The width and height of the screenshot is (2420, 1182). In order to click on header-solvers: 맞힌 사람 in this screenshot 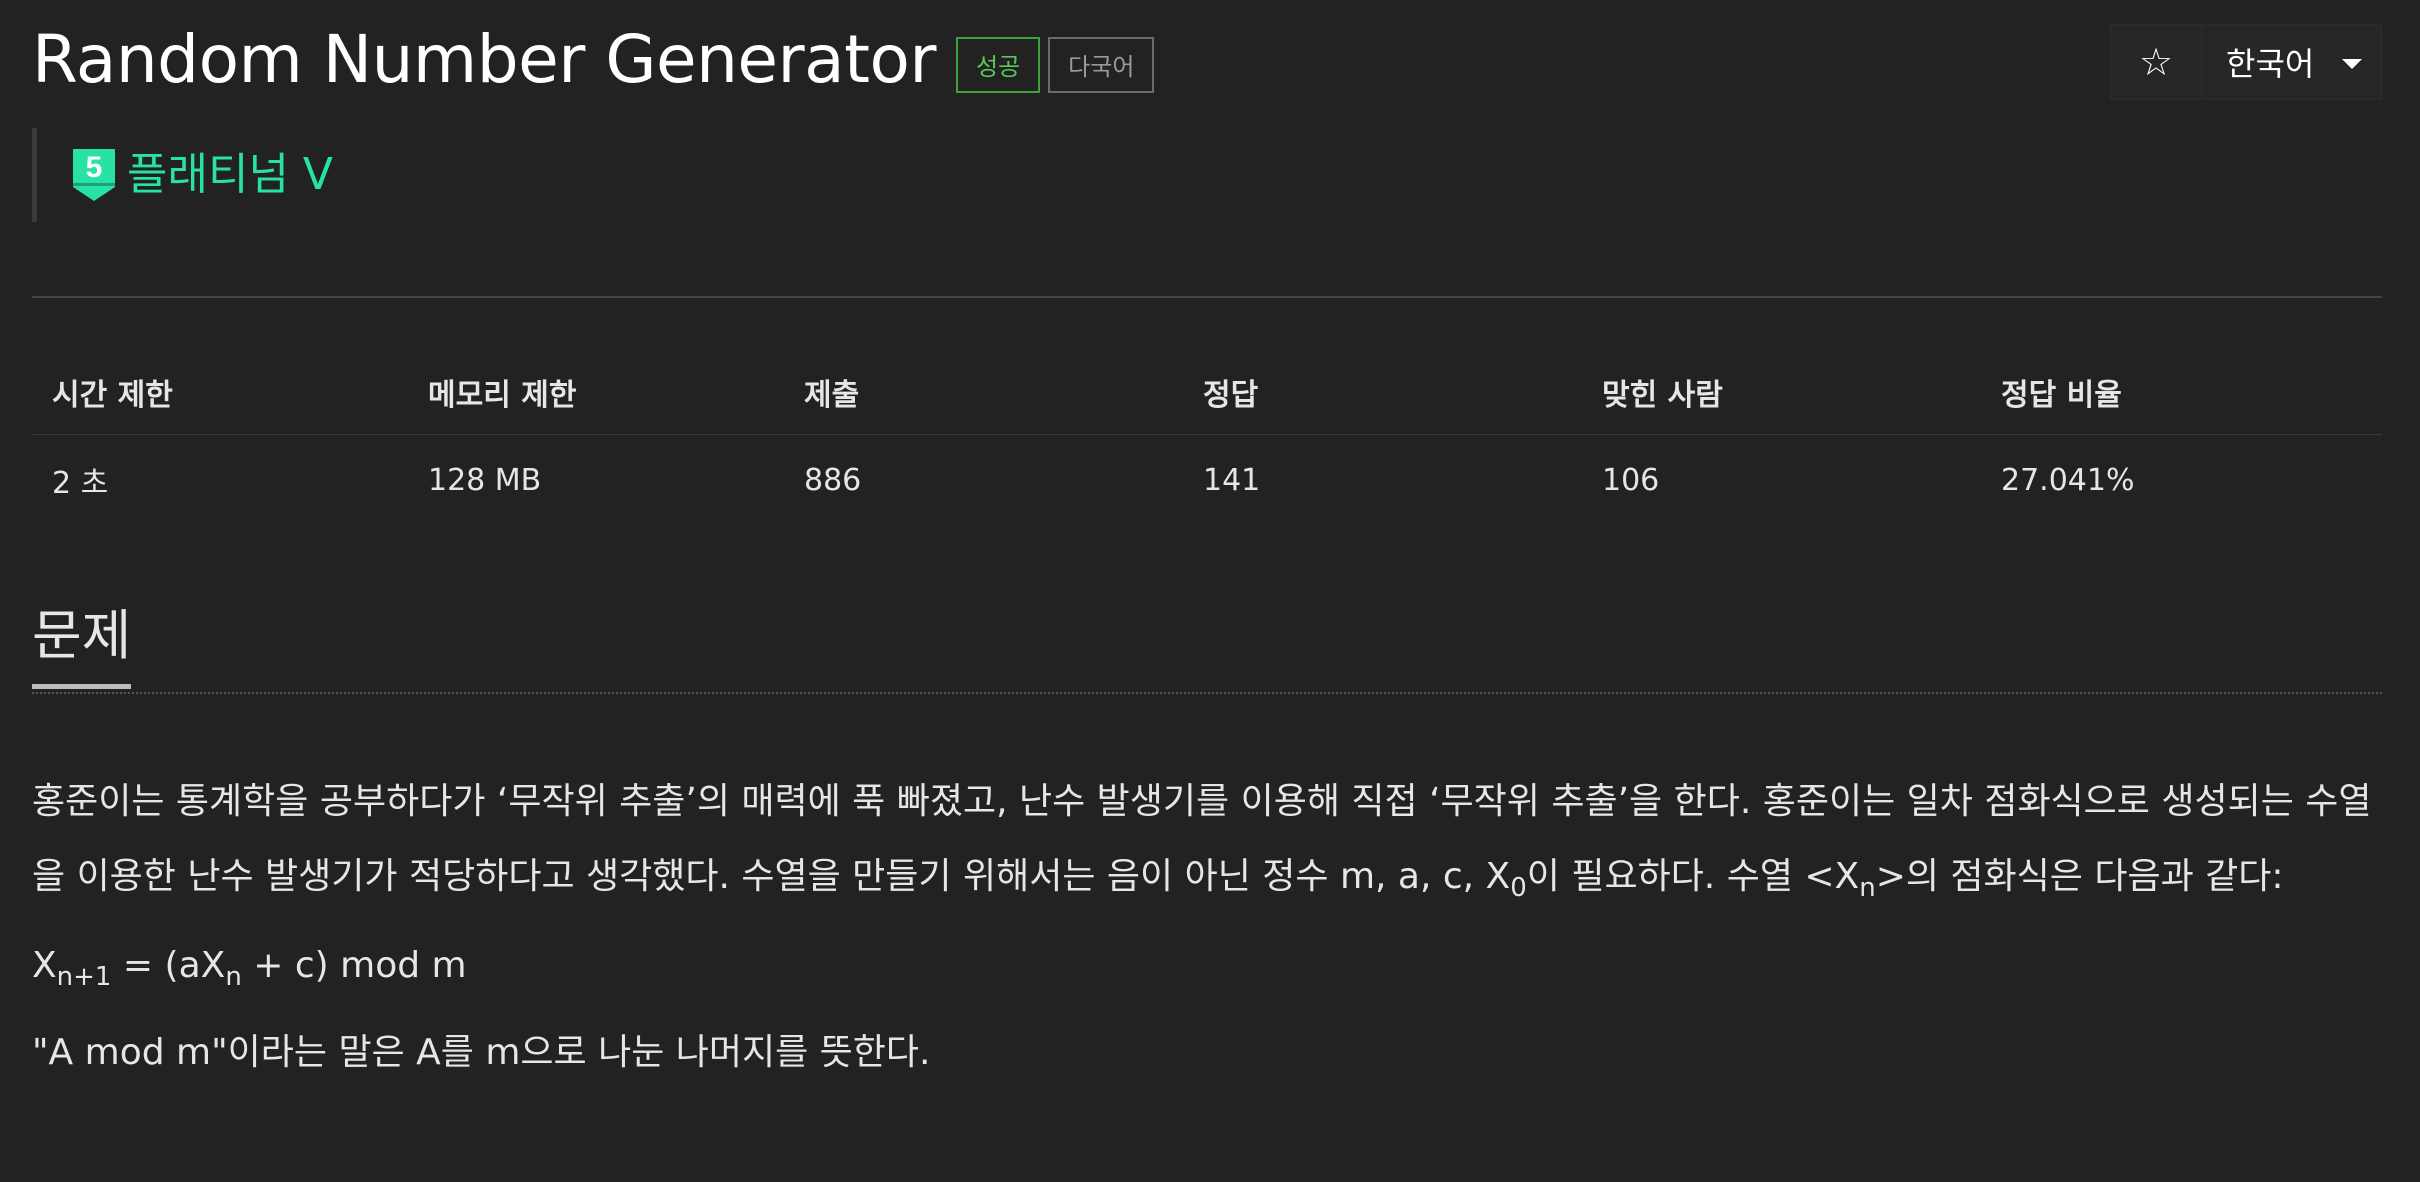, I will do `click(1781, 392)`.